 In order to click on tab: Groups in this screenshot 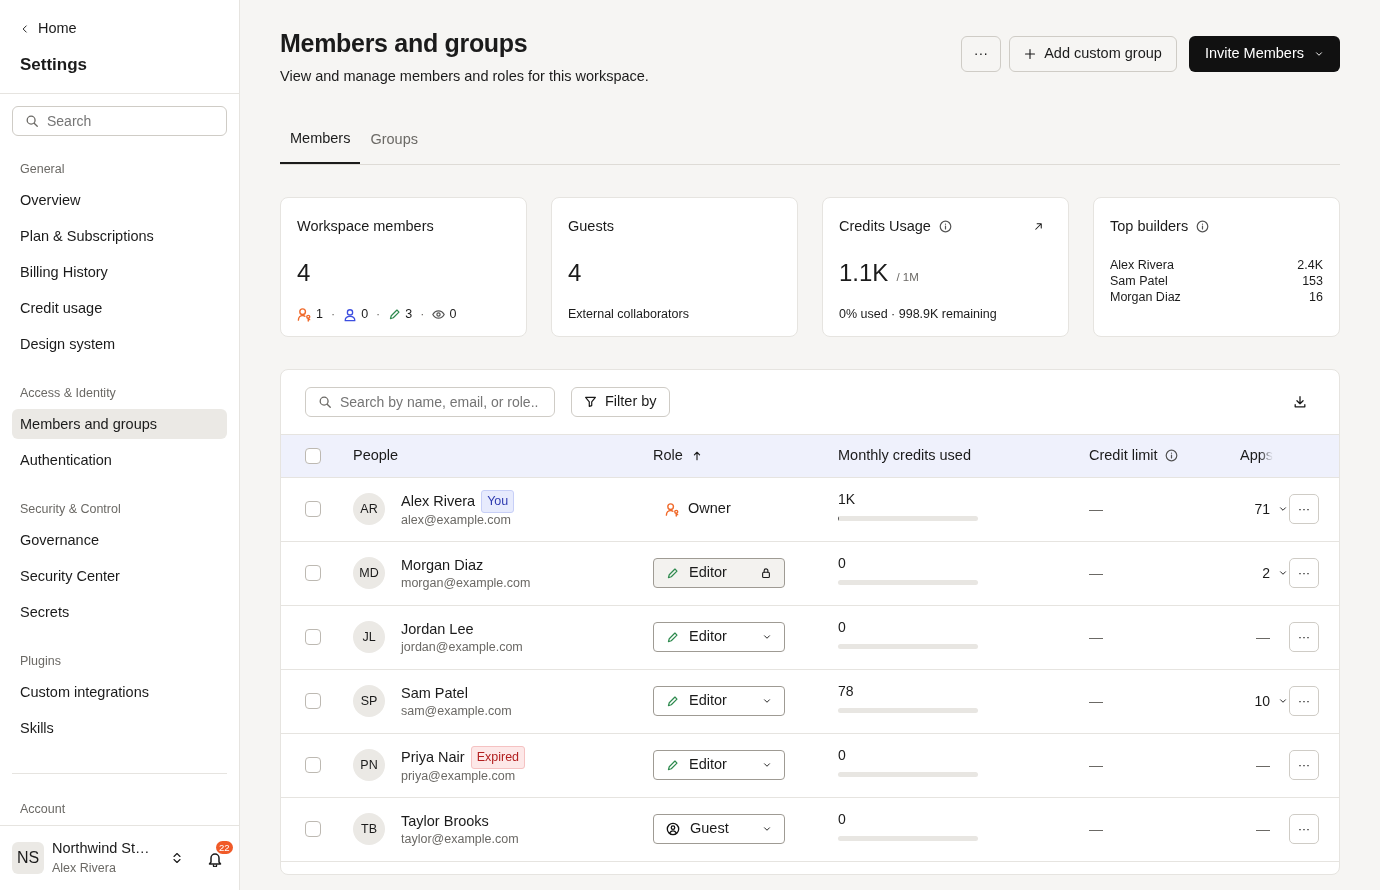, I will do `click(394, 145)`.